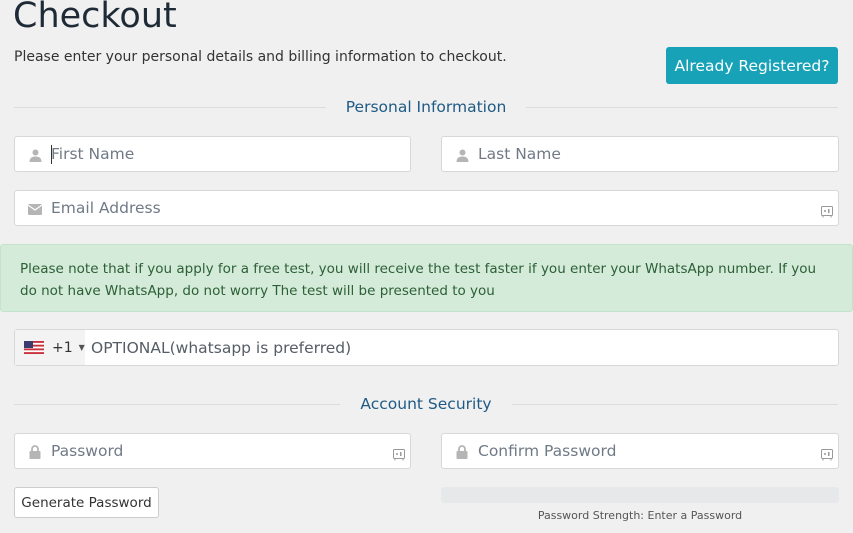  I want to click on us-flag-icon, so click(34, 347).